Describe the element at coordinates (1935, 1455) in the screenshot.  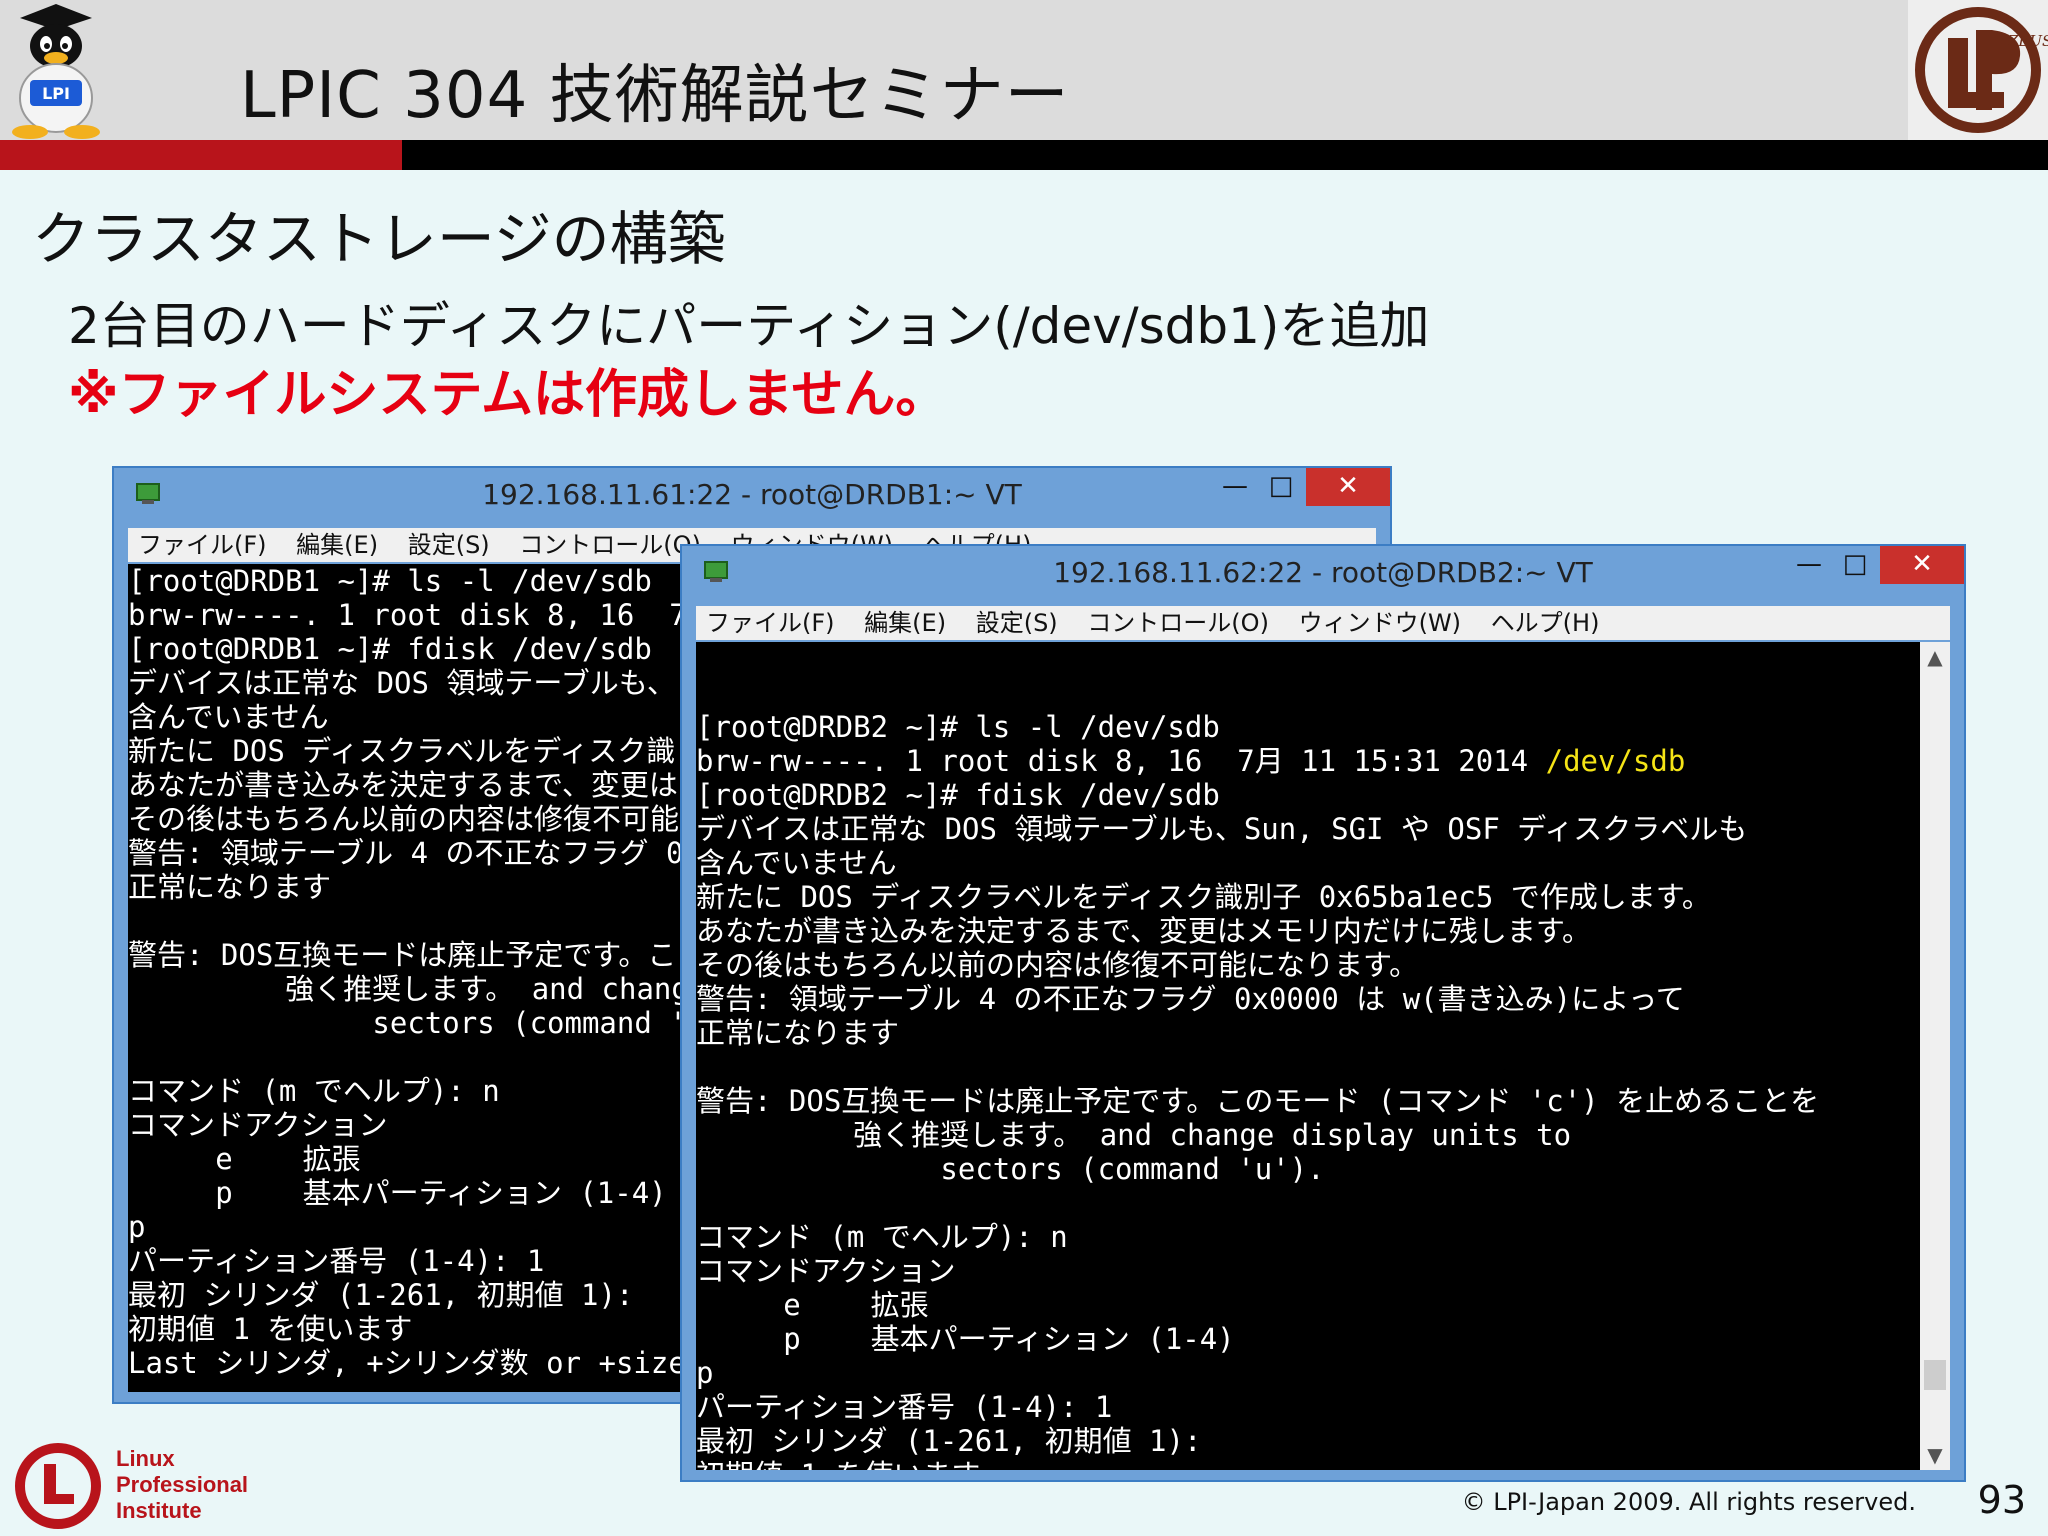
I see `scroll-down-icon: ▼` at that location.